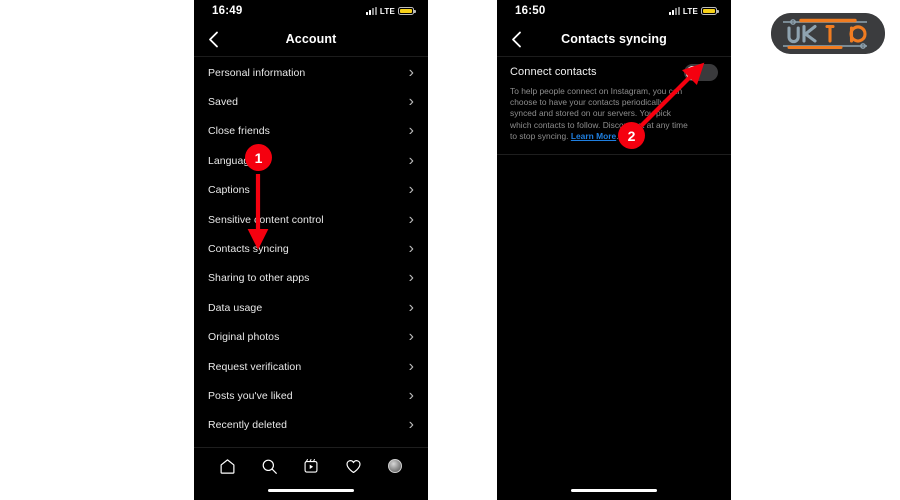 This screenshot has width=900, height=500. I want to click on status-bar-right: 16:50 LTE, so click(614, 11).